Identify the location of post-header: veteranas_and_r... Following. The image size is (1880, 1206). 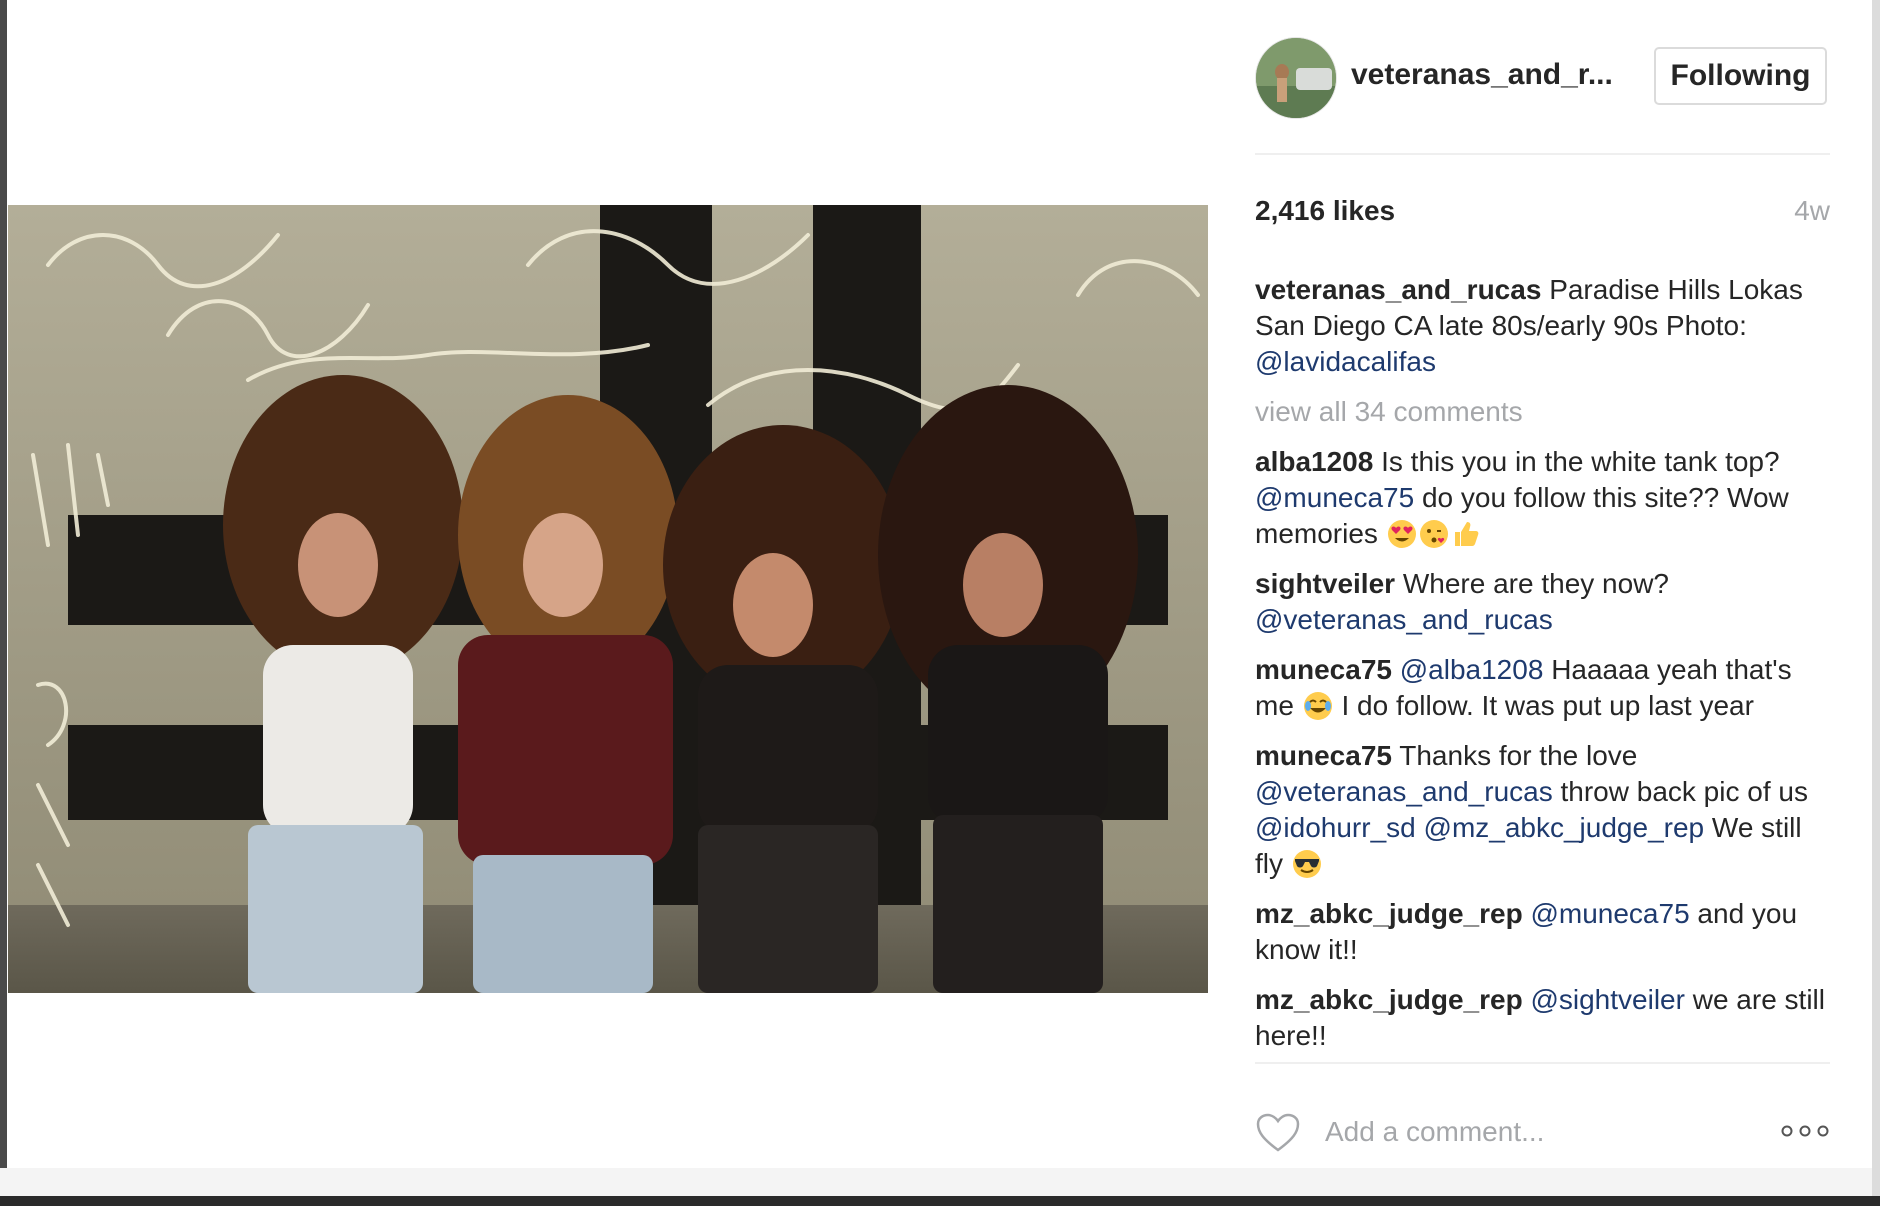
(1542, 78).